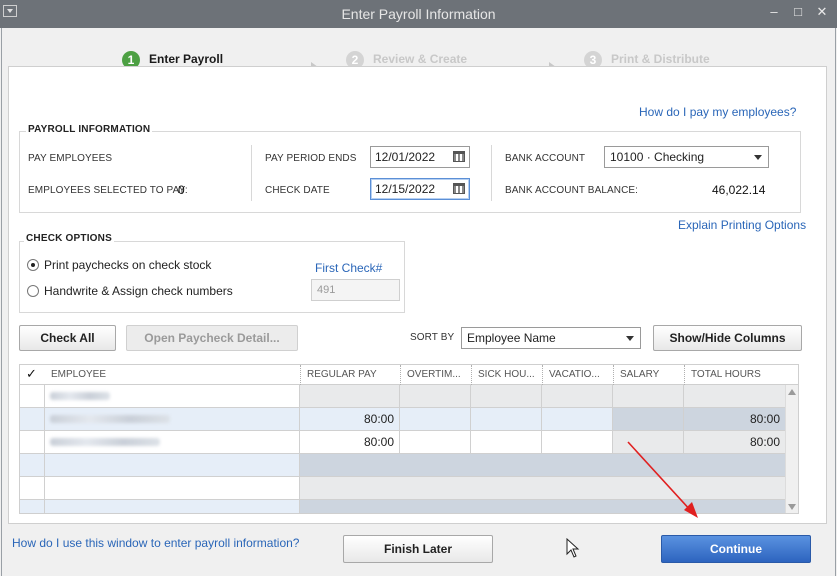 Image resolution: width=837 pixels, height=576 pixels. I want to click on pay-period-ends-label: PAY PERIOD ENDS, so click(311, 158).